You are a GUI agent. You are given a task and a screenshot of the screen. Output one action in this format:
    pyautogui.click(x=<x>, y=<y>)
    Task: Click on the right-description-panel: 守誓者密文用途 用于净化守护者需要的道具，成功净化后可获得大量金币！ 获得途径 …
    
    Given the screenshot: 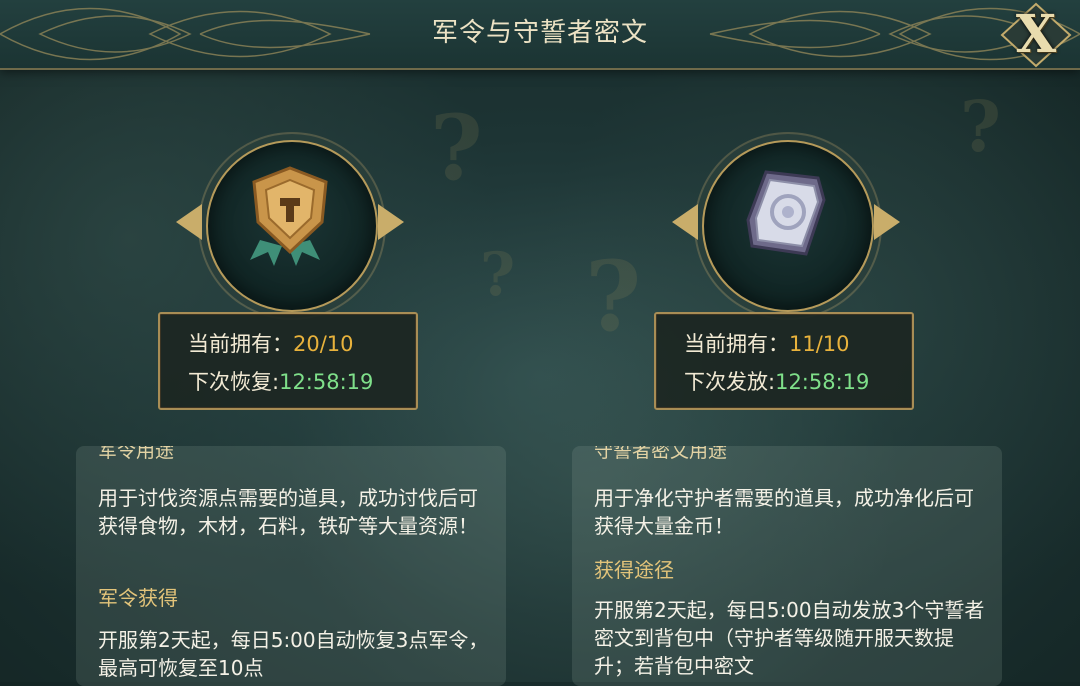 What is the action you would take?
    pyautogui.click(x=787, y=566)
    